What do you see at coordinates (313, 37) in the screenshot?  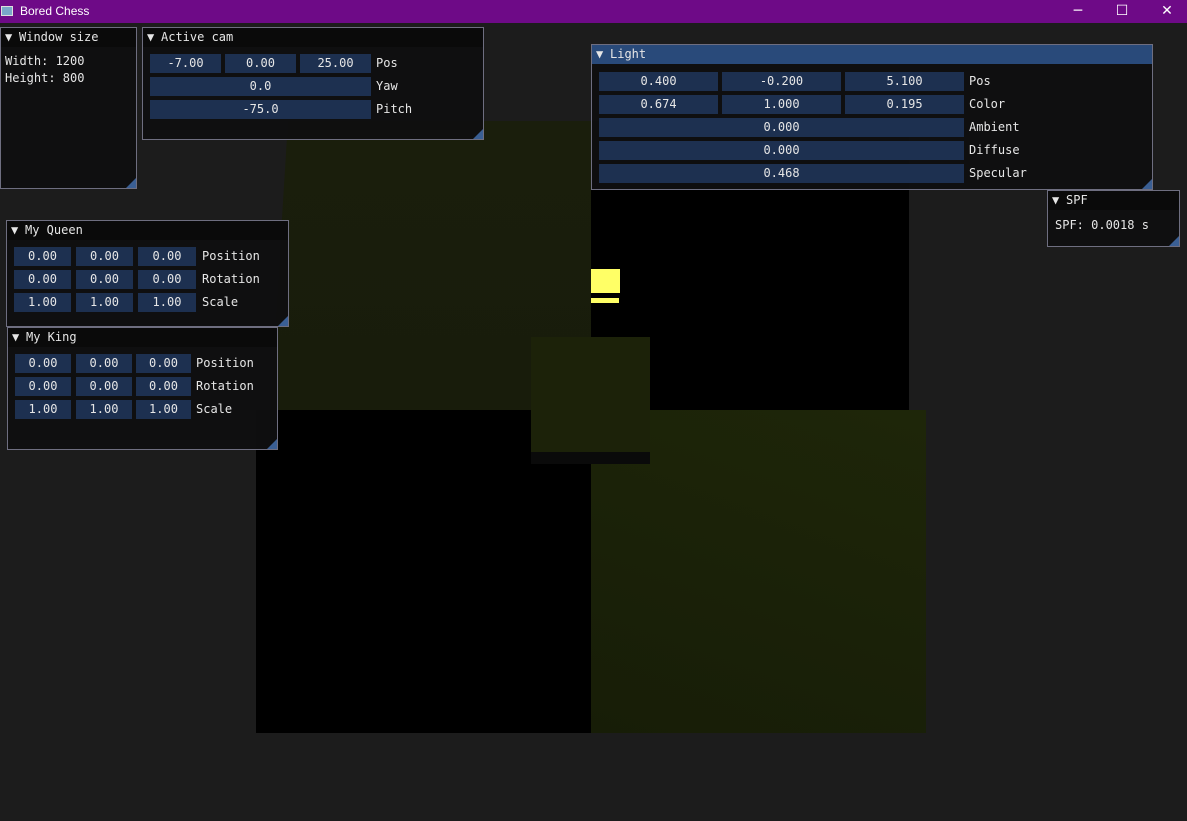 I see `active-cam-header: ▼ Active cam` at bounding box center [313, 37].